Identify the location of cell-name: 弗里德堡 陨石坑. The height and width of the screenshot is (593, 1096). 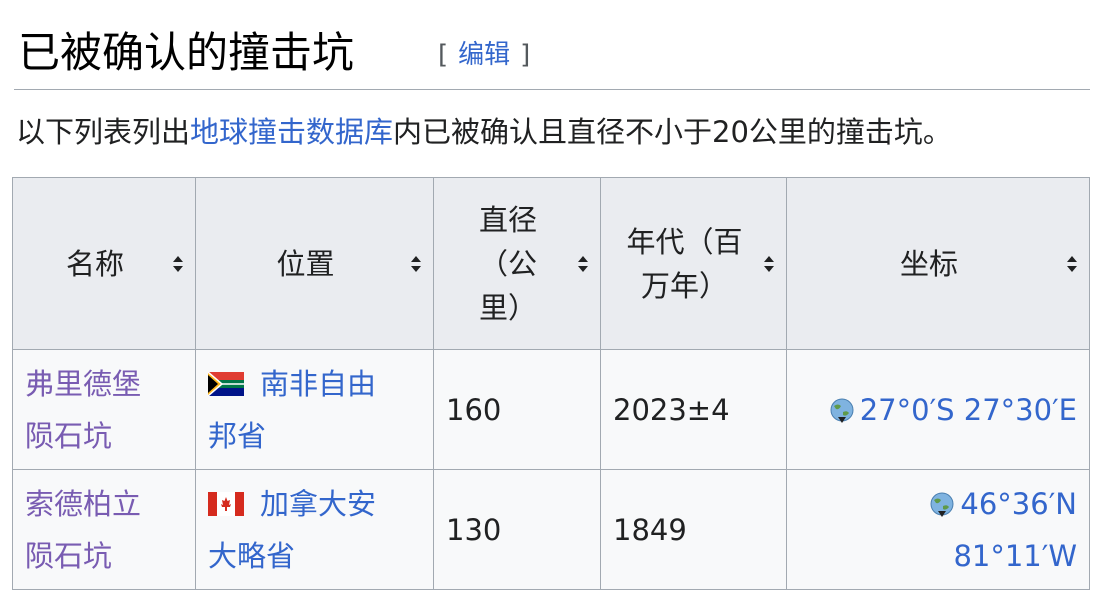
(104, 409).